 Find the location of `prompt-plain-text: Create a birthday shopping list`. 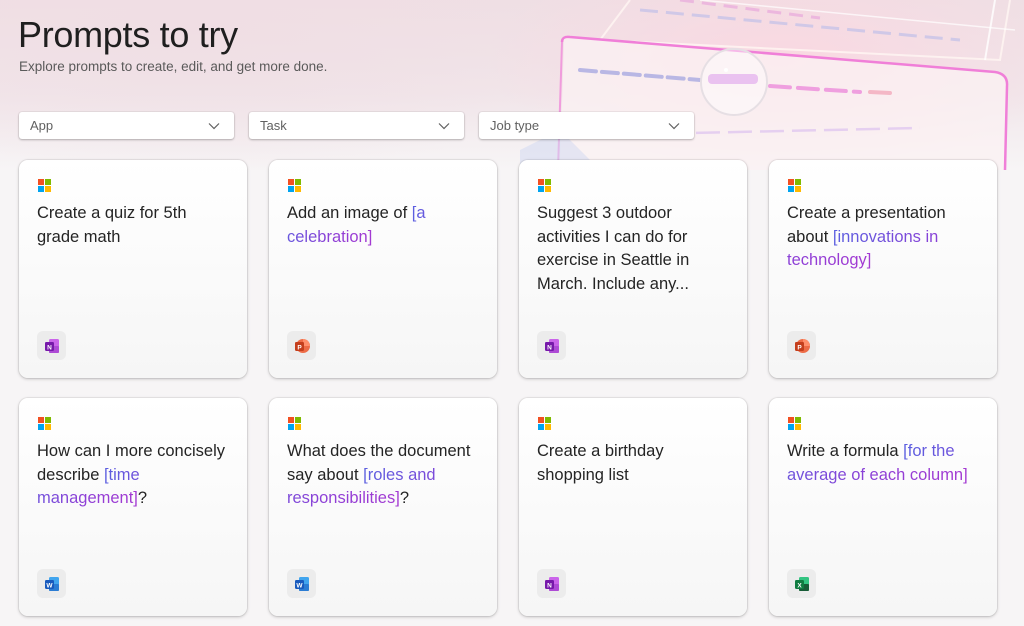

prompt-plain-text: Create a birthday shopping list is located at coordinates (600, 463).